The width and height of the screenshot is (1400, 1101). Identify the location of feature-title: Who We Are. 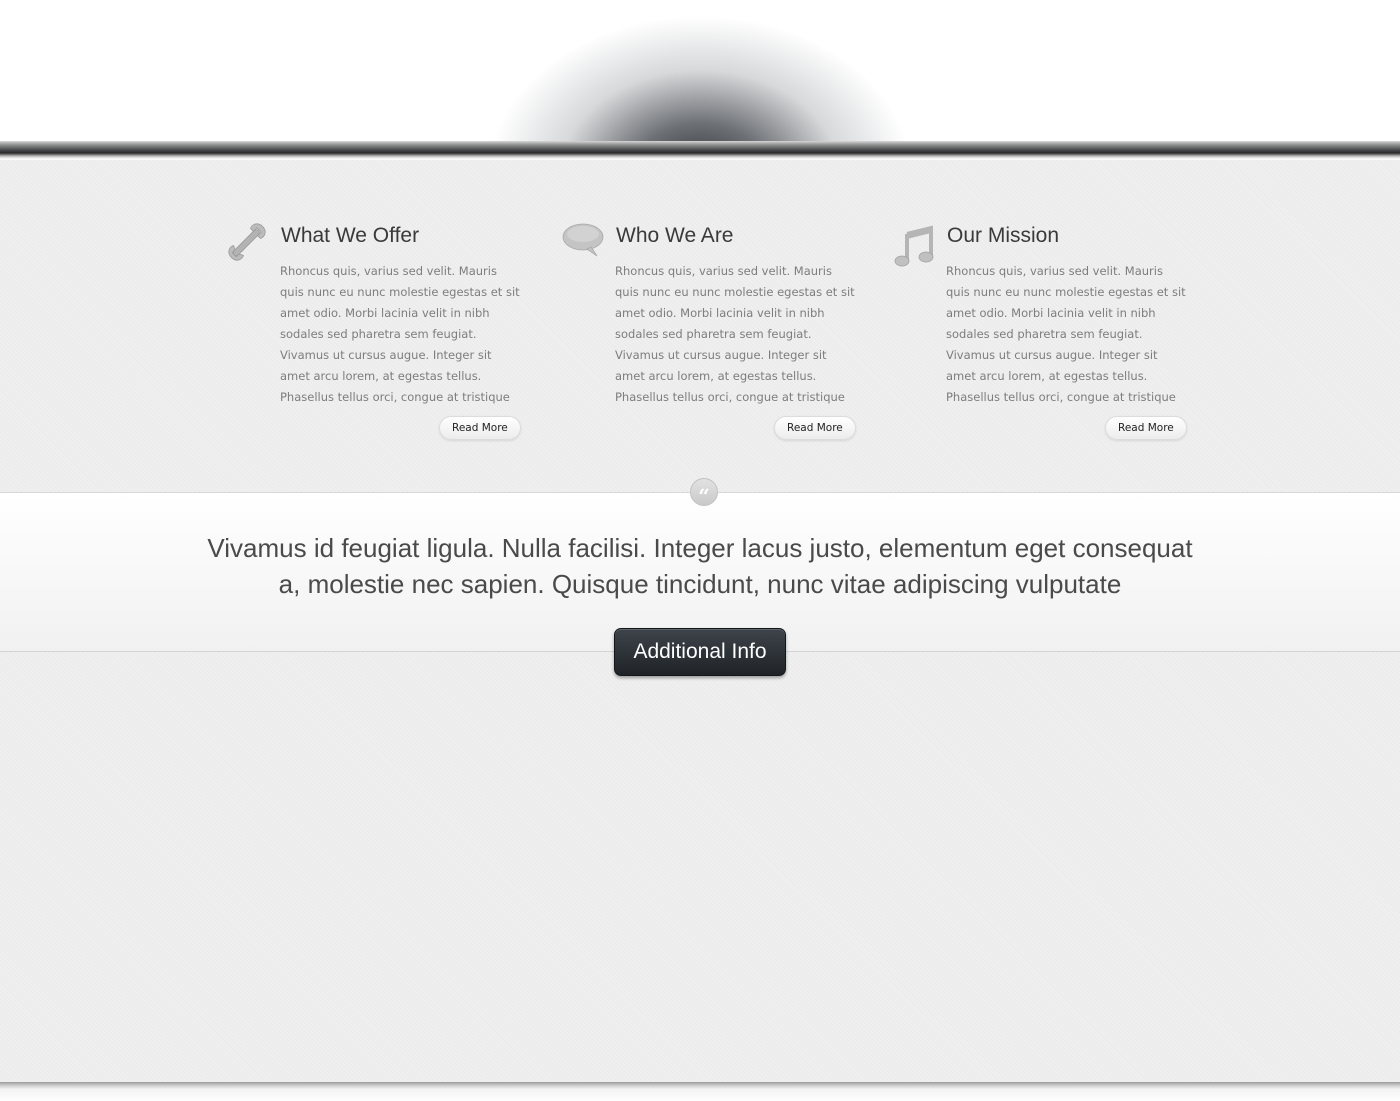
(675, 235).